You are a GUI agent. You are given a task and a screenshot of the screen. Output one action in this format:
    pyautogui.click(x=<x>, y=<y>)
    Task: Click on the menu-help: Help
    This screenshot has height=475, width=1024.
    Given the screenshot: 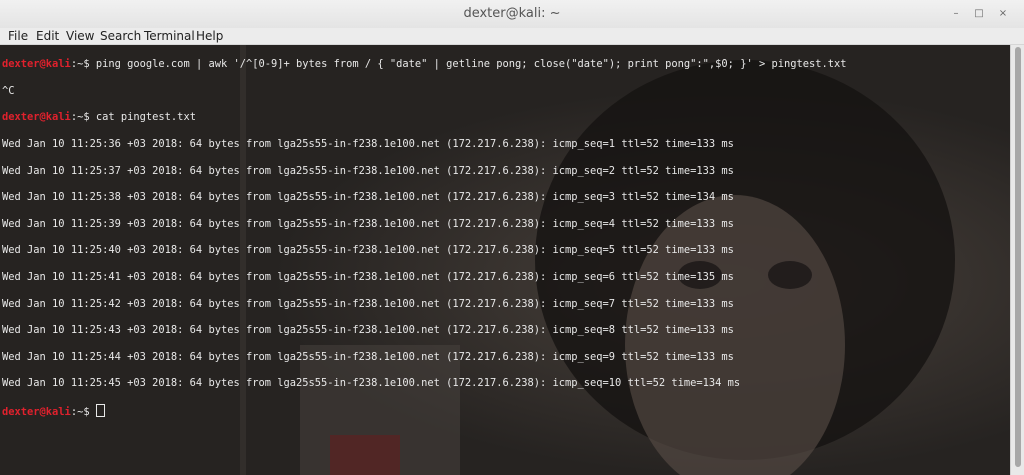 What is the action you would take?
    pyautogui.click(x=209, y=36)
    